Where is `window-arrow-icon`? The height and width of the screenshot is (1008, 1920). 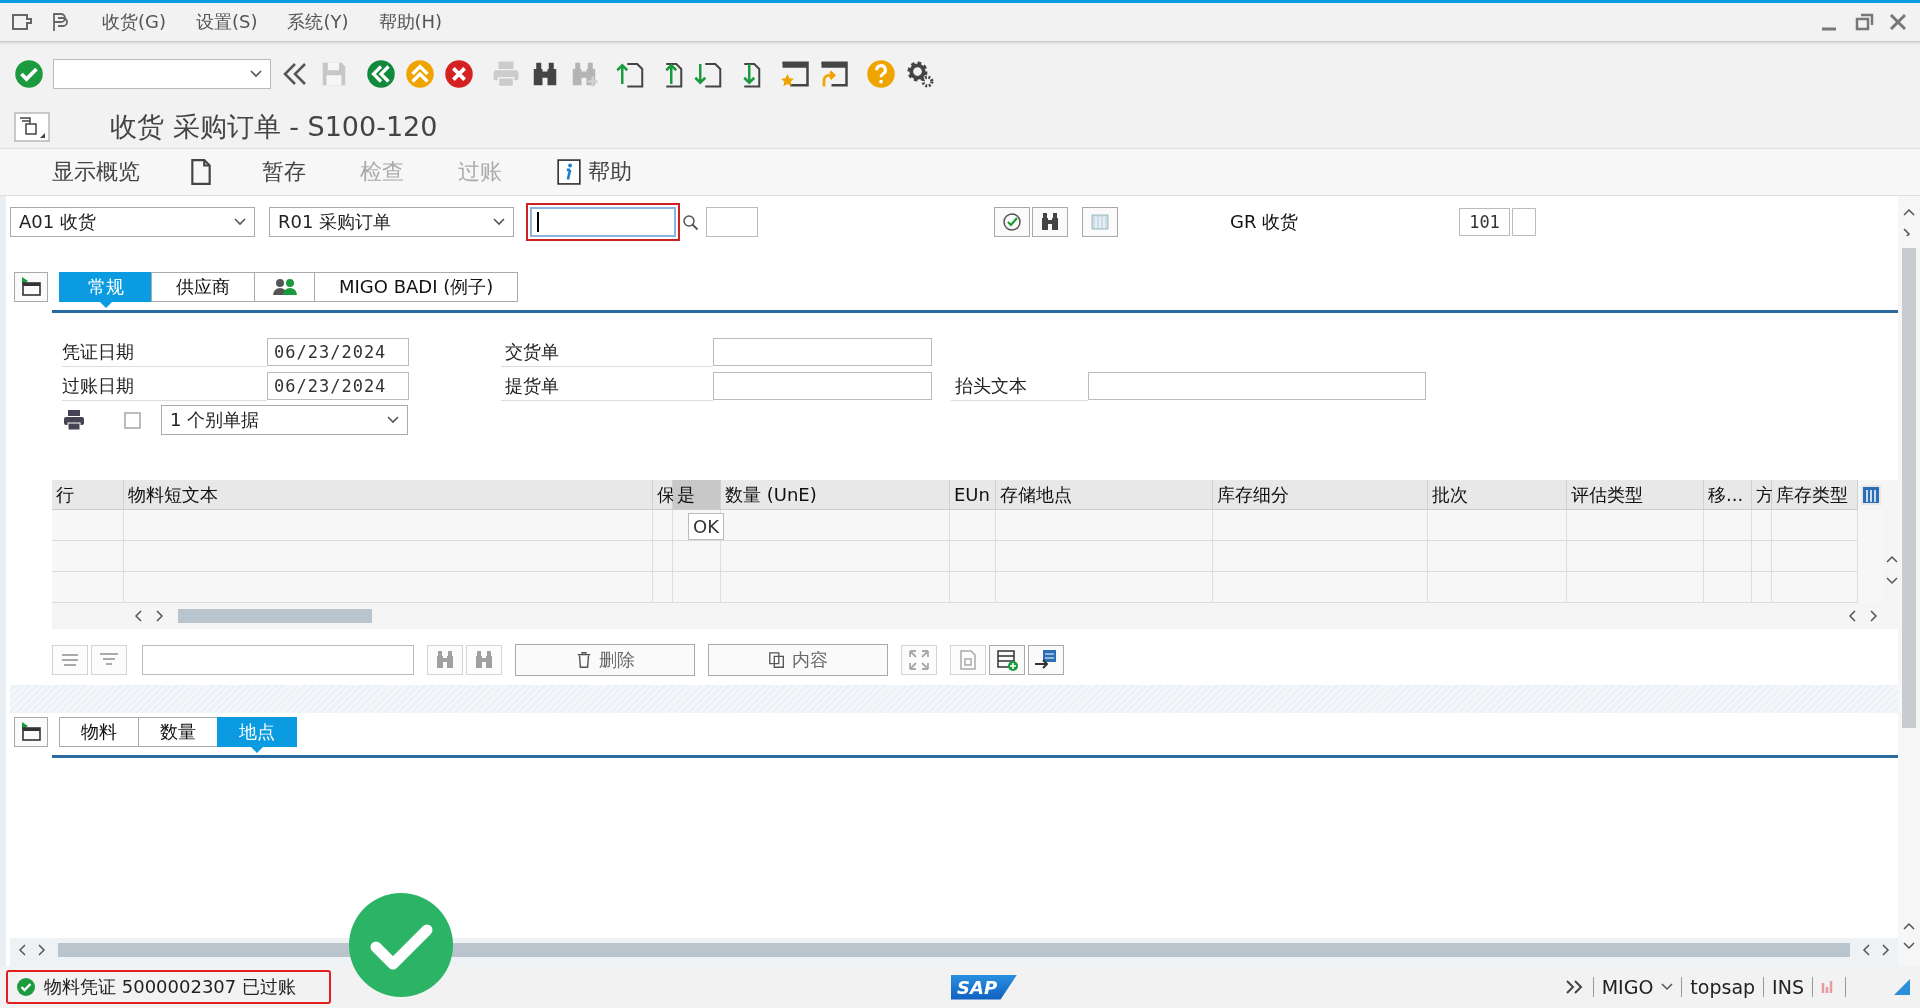
window-arrow-icon is located at coordinates (834, 74).